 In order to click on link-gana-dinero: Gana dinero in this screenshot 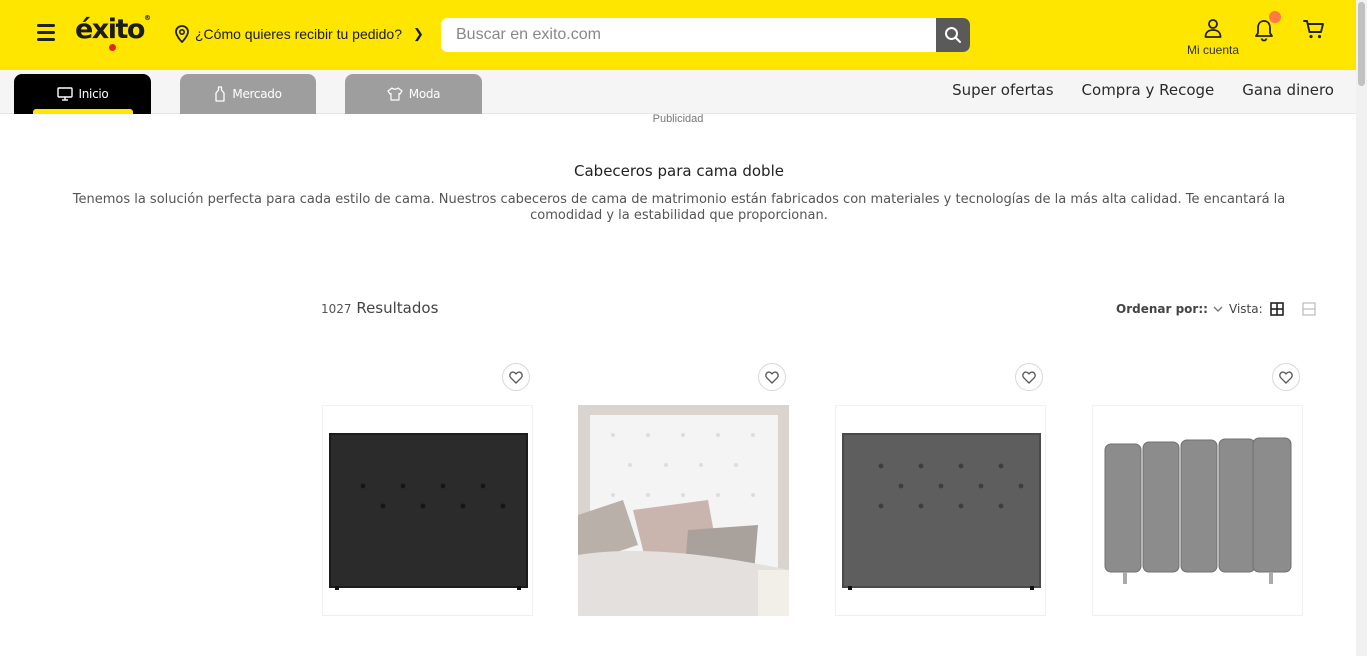, I will do `click(1288, 90)`.